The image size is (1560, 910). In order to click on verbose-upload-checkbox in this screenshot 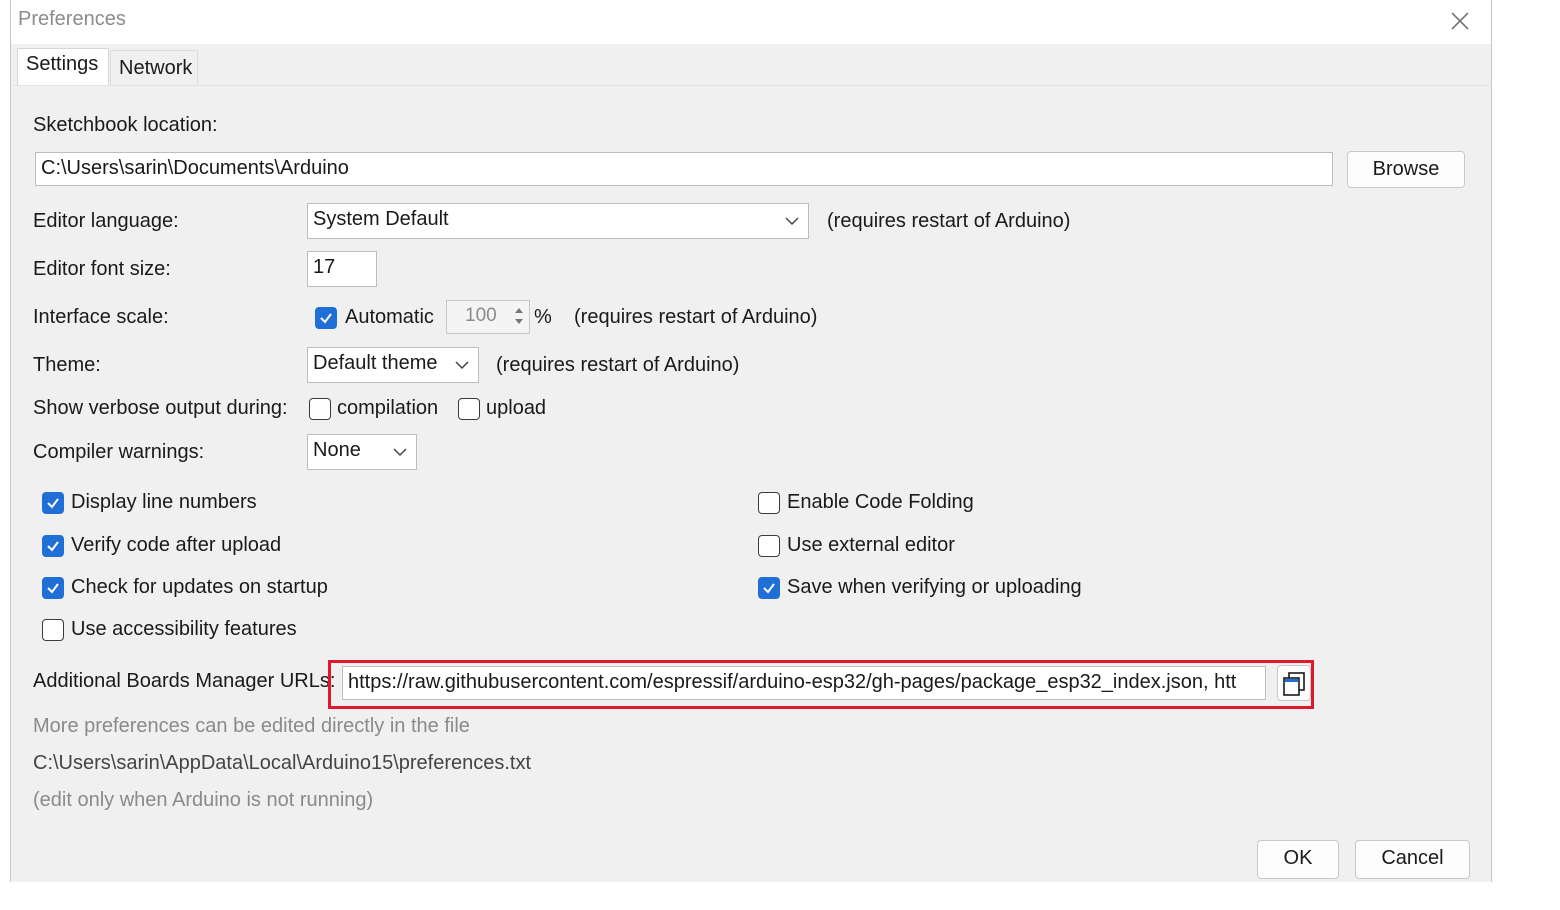, I will do `click(469, 409)`.